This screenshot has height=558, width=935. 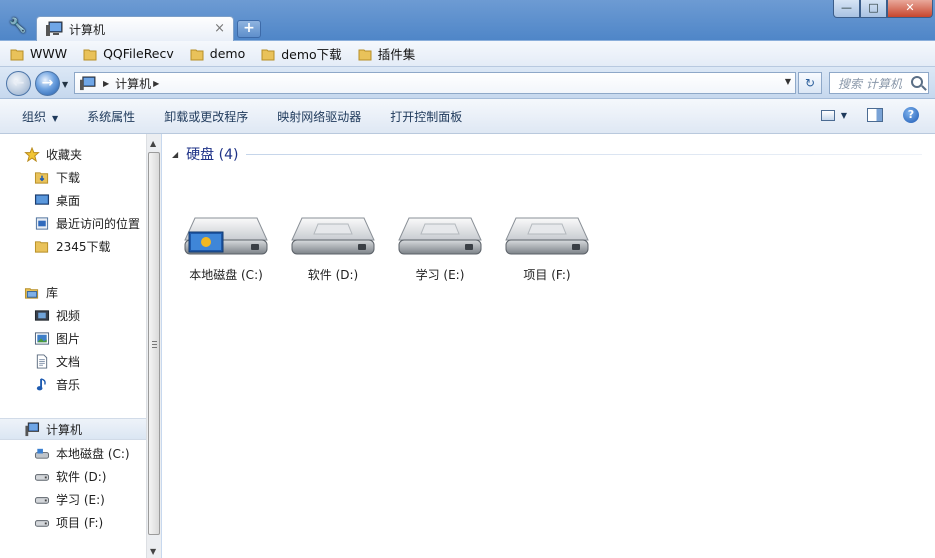 I want to click on sidebar-item-downloads: 下载, so click(x=73, y=177).